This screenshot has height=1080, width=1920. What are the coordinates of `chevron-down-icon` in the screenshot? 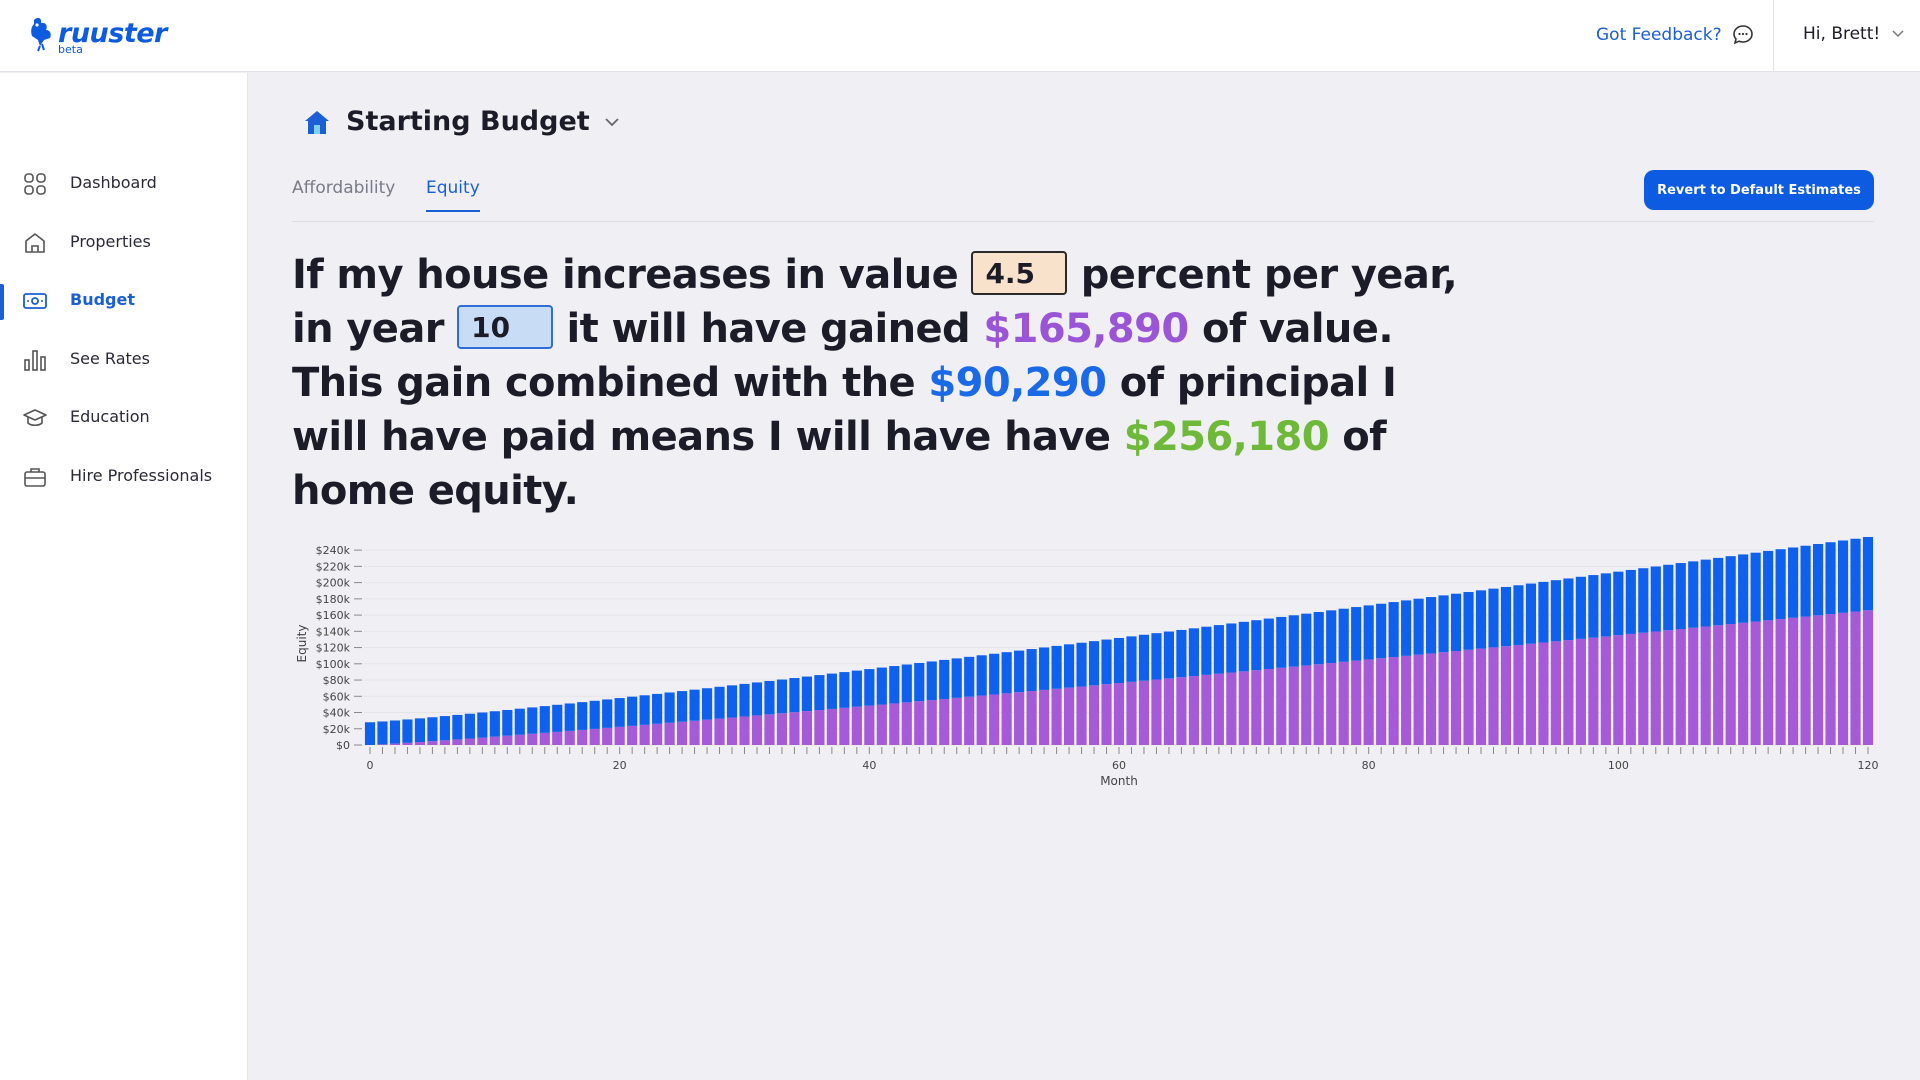 It's located at (612, 121).